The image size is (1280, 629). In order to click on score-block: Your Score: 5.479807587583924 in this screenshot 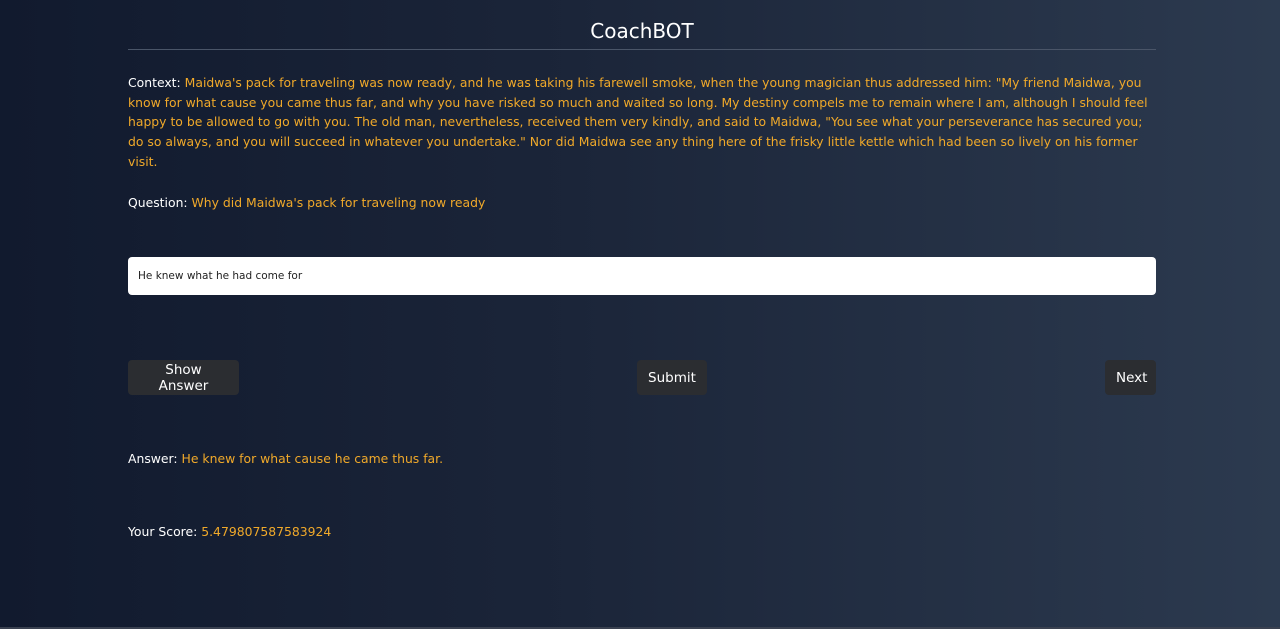, I will do `click(229, 532)`.